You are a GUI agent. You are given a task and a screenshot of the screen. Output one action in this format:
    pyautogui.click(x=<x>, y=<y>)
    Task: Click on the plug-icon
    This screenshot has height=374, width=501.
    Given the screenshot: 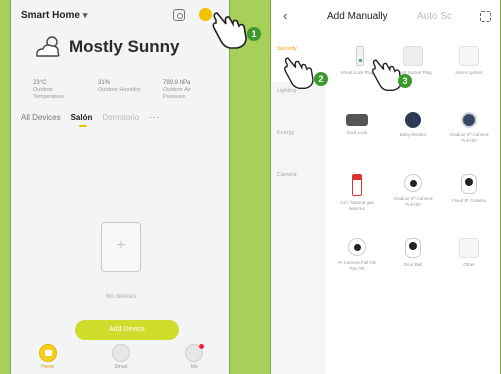 What is the action you would take?
    pyautogui.click(x=360, y=56)
    